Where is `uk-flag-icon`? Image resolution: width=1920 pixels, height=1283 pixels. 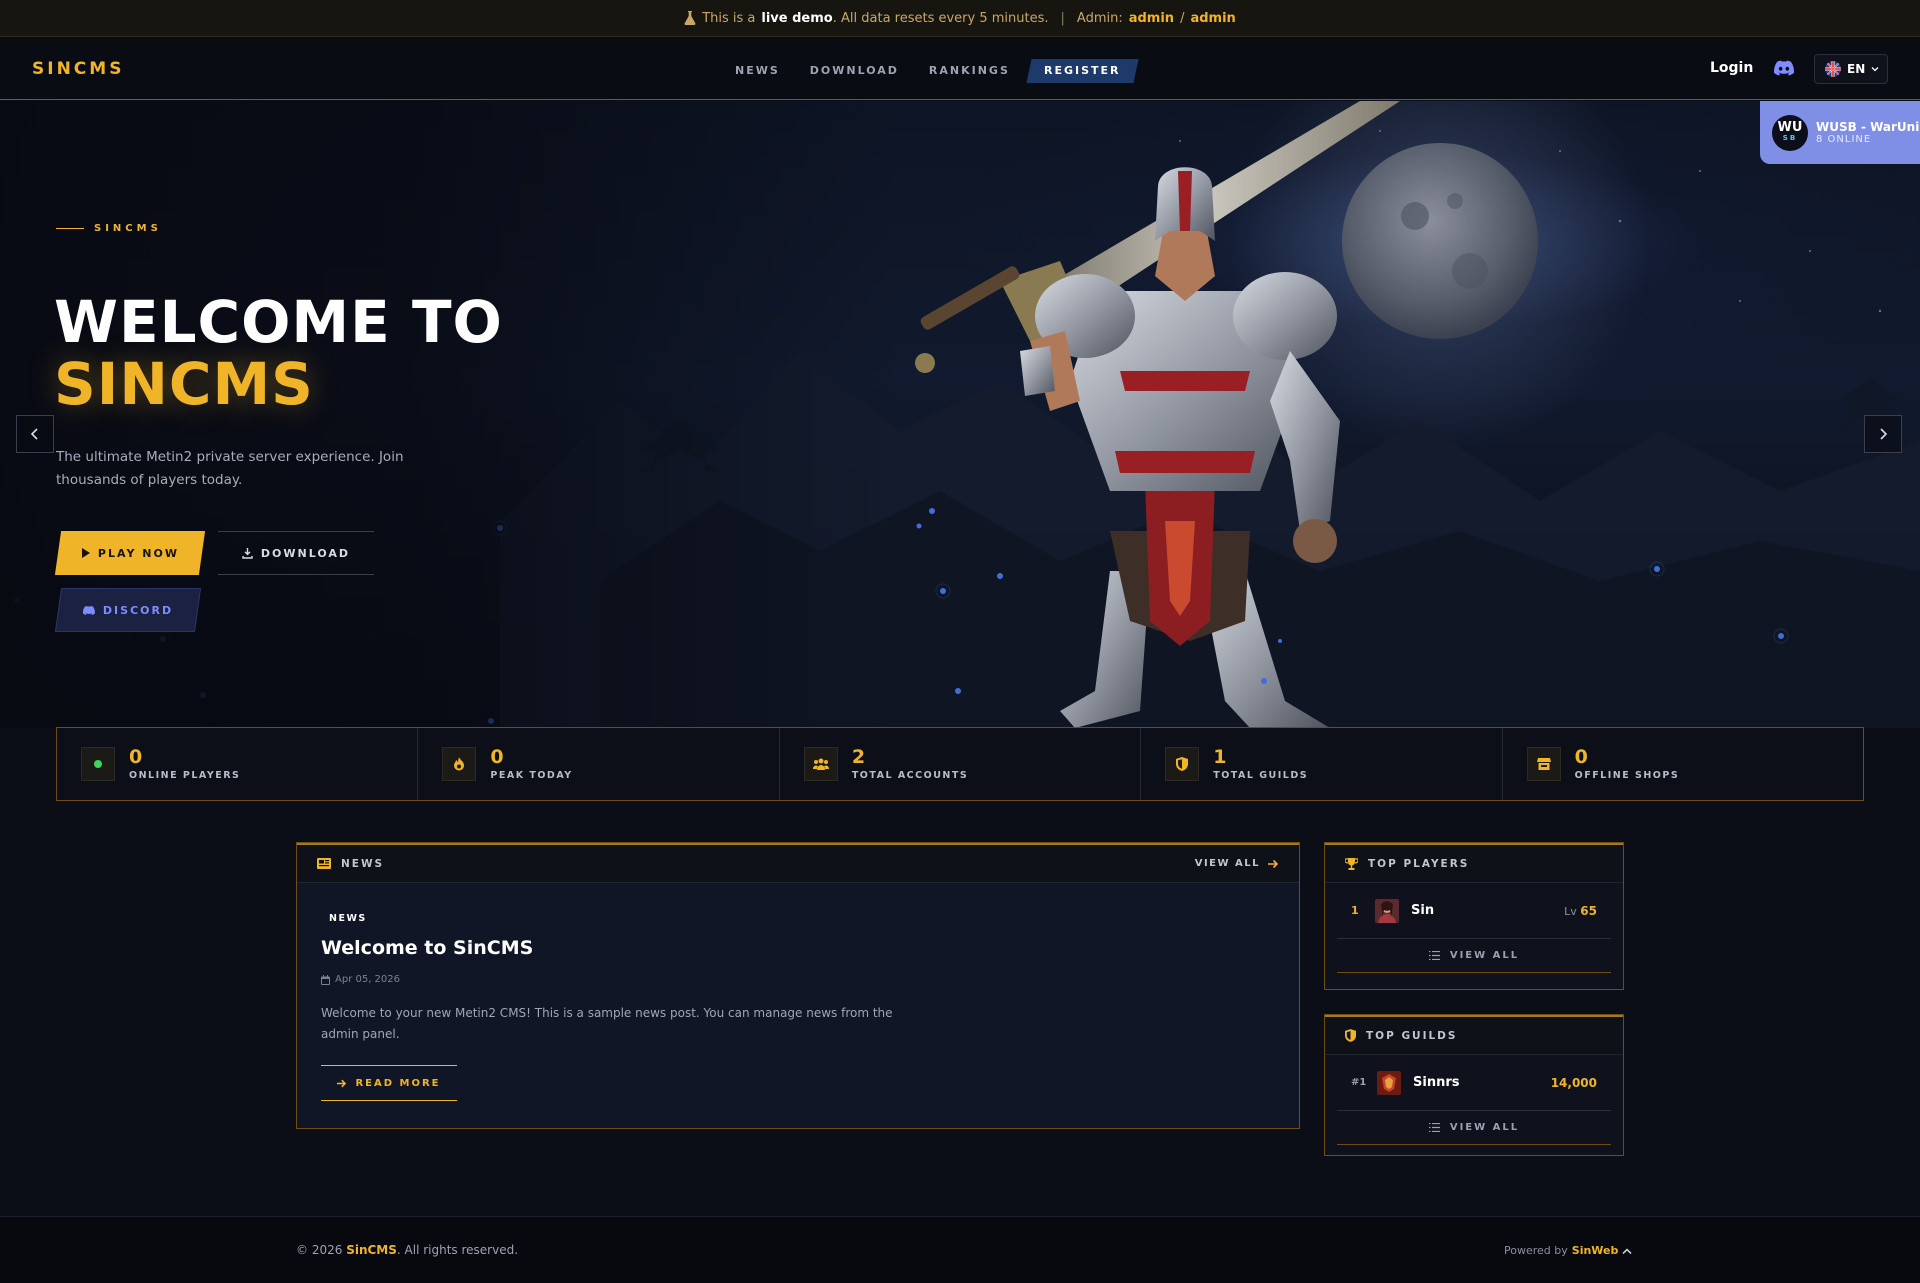
uk-flag-icon is located at coordinates (1833, 69).